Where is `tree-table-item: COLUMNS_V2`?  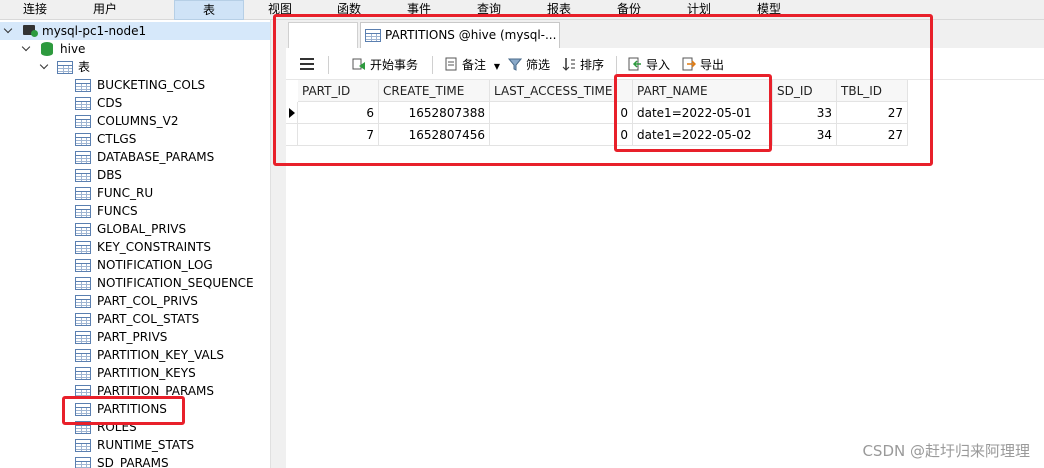 tree-table-item: COLUMNS_V2 is located at coordinates (135, 121).